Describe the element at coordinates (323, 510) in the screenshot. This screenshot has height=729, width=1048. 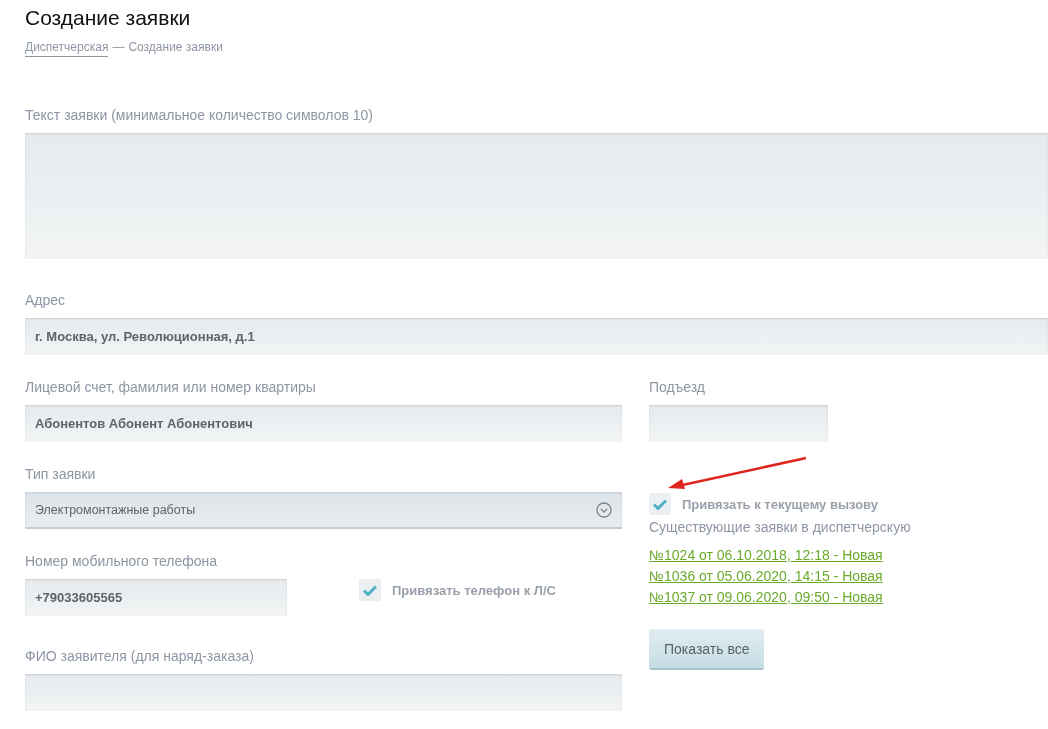
I see `request-type-dropdown: Электромонтажные работы` at that location.